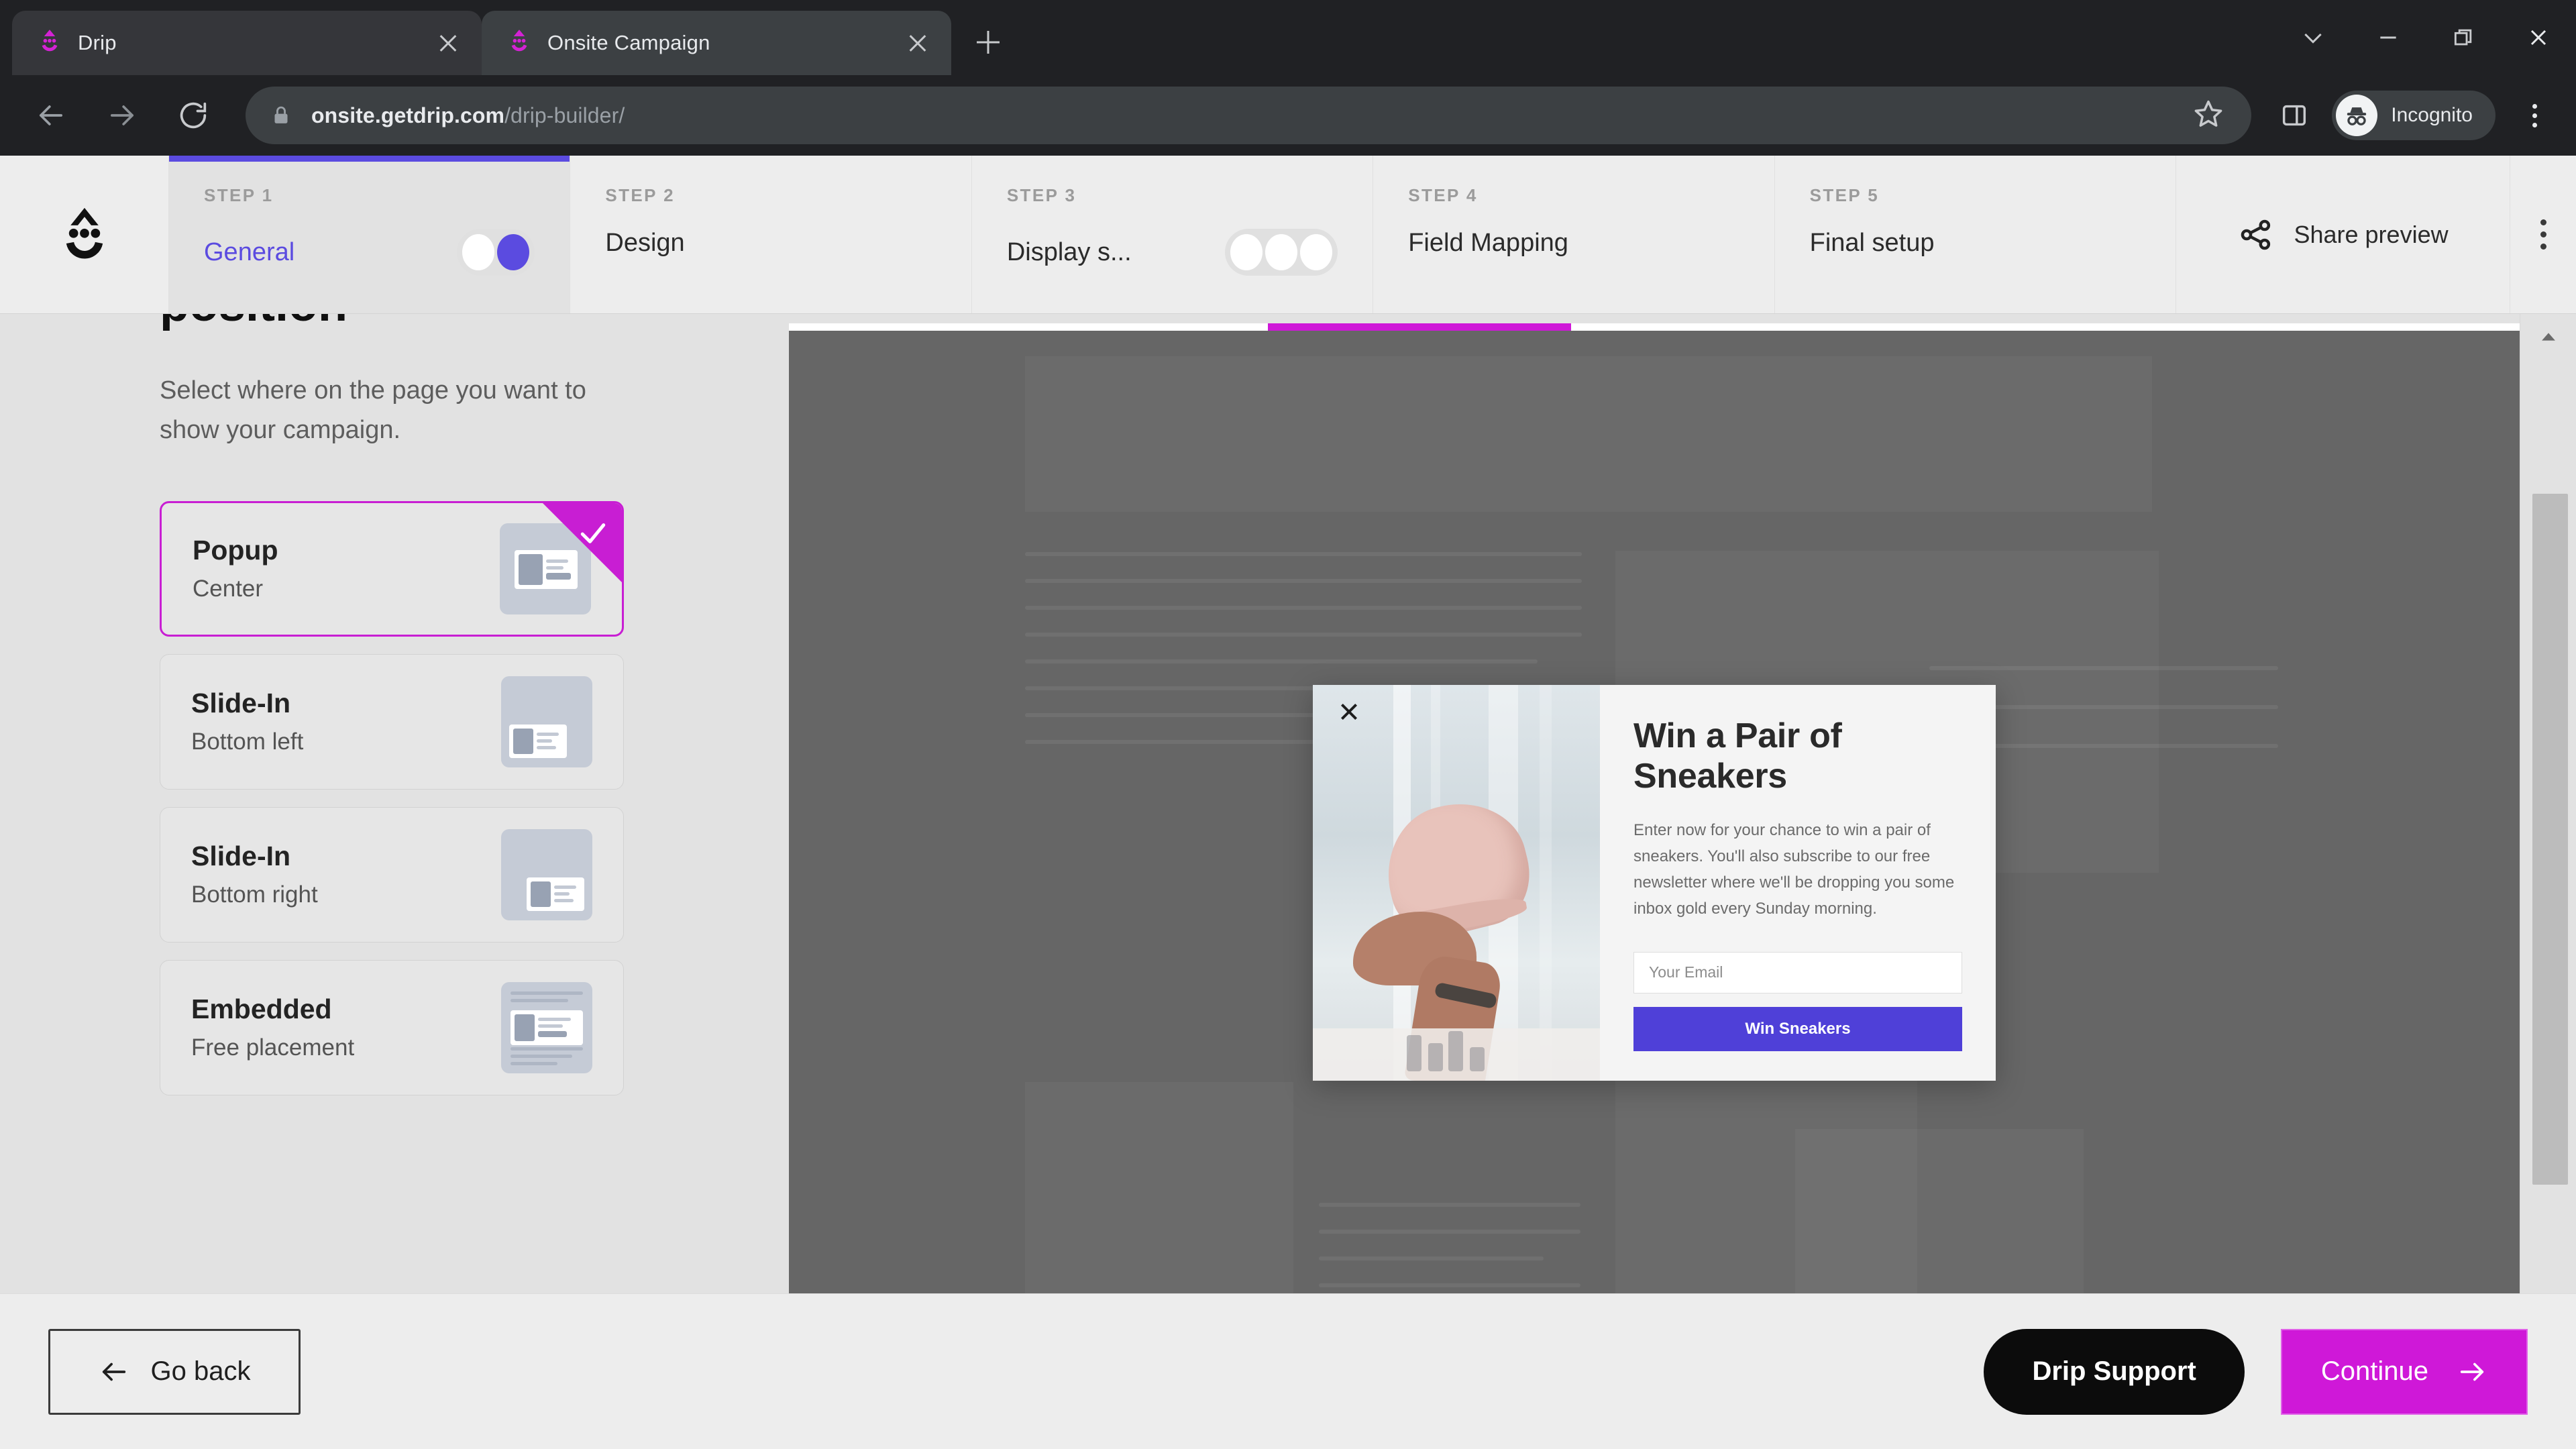 The image size is (2576, 1449). What do you see at coordinates (564, 115) in the screenshot?
I see `url-path: /drip-builder/` at bounding box center [564, 115].